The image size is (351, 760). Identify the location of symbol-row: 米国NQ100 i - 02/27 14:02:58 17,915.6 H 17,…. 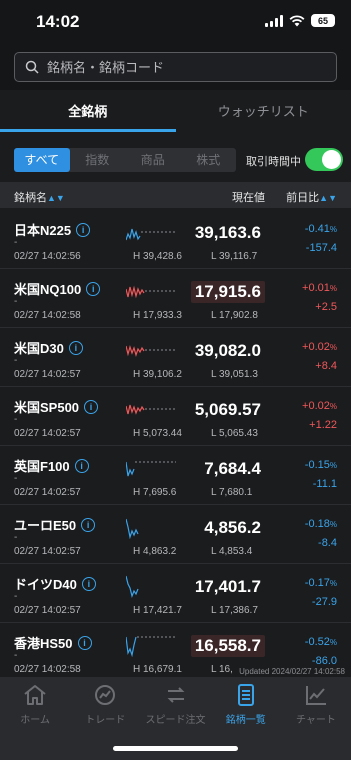
(175, 298).